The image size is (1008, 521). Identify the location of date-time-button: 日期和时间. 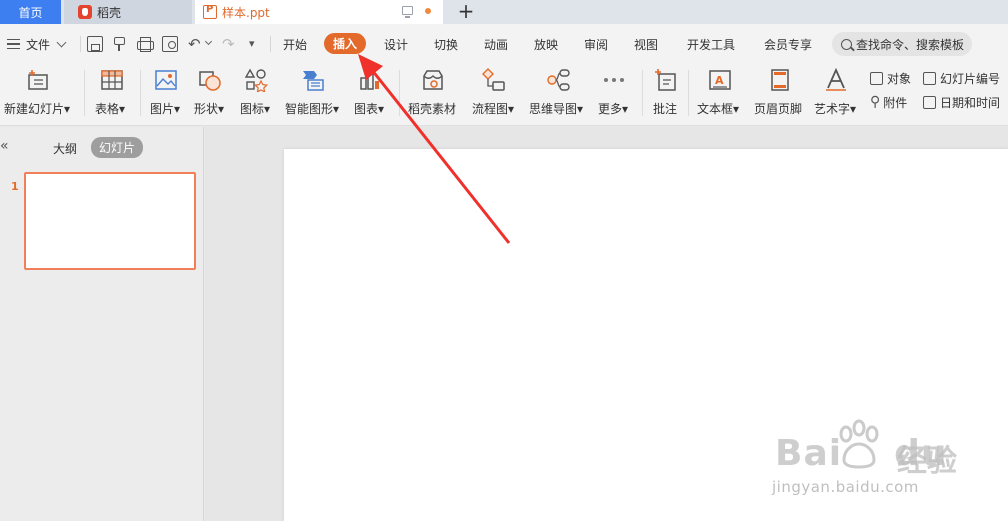
(961, 102).